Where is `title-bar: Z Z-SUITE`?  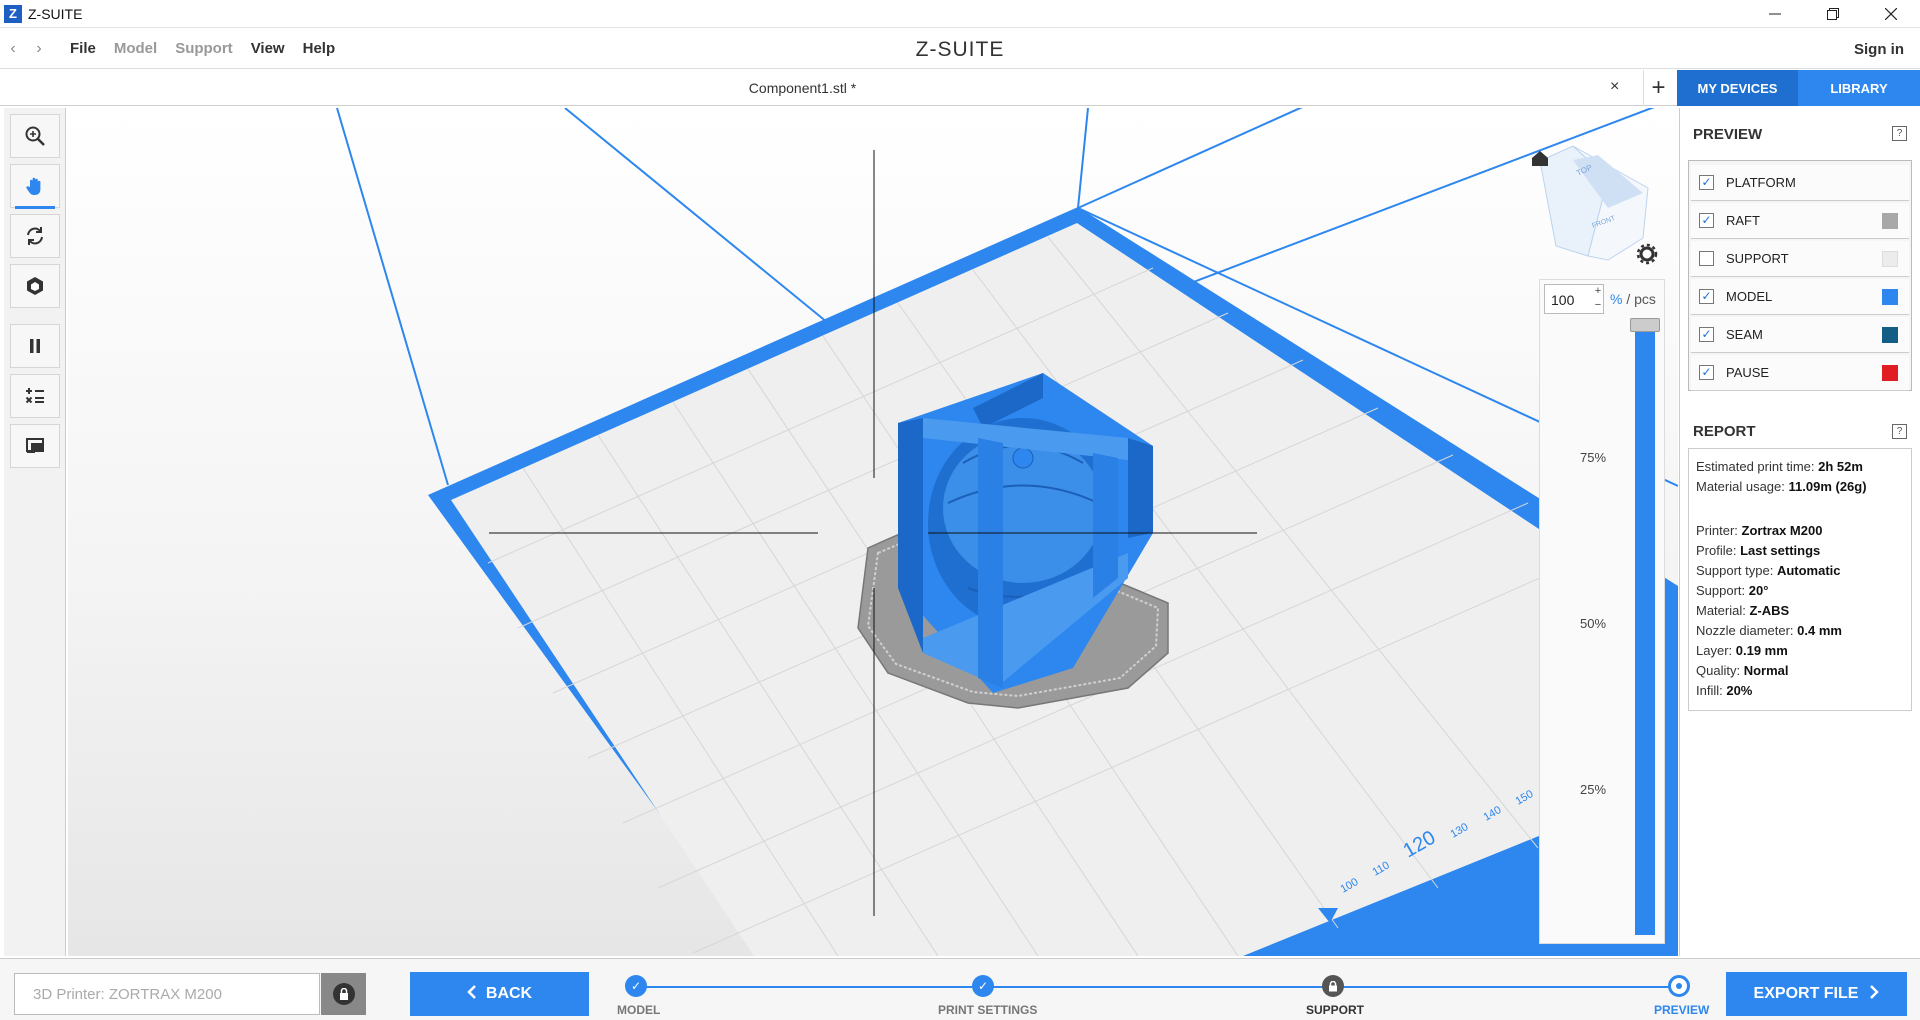 title-bar: Z Z-SUITE is located at coordinates (960, 14).